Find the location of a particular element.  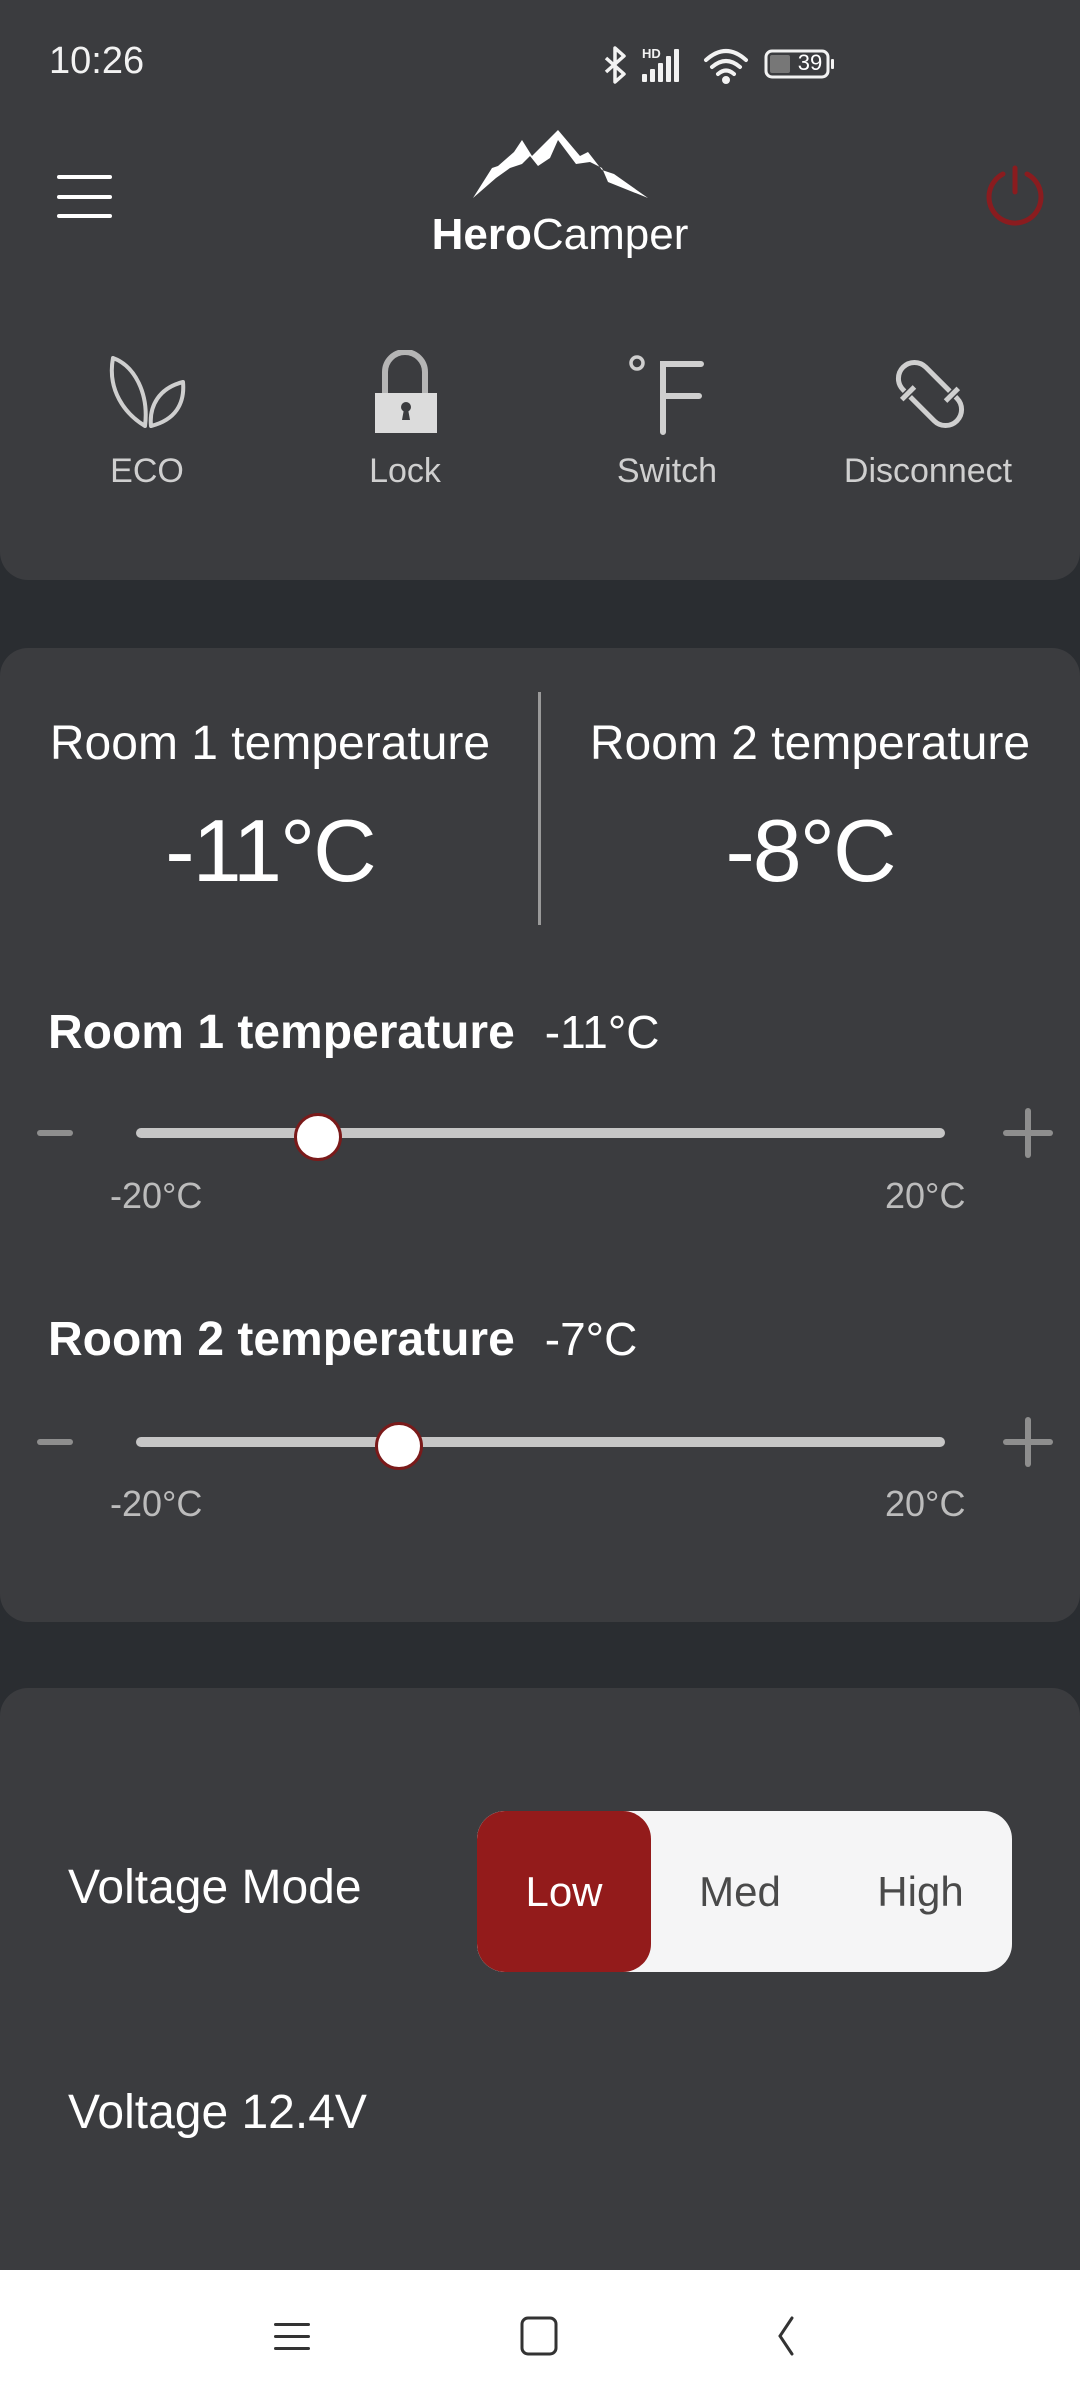

room1-slider-thumb is located at coordinates (318, 1137).